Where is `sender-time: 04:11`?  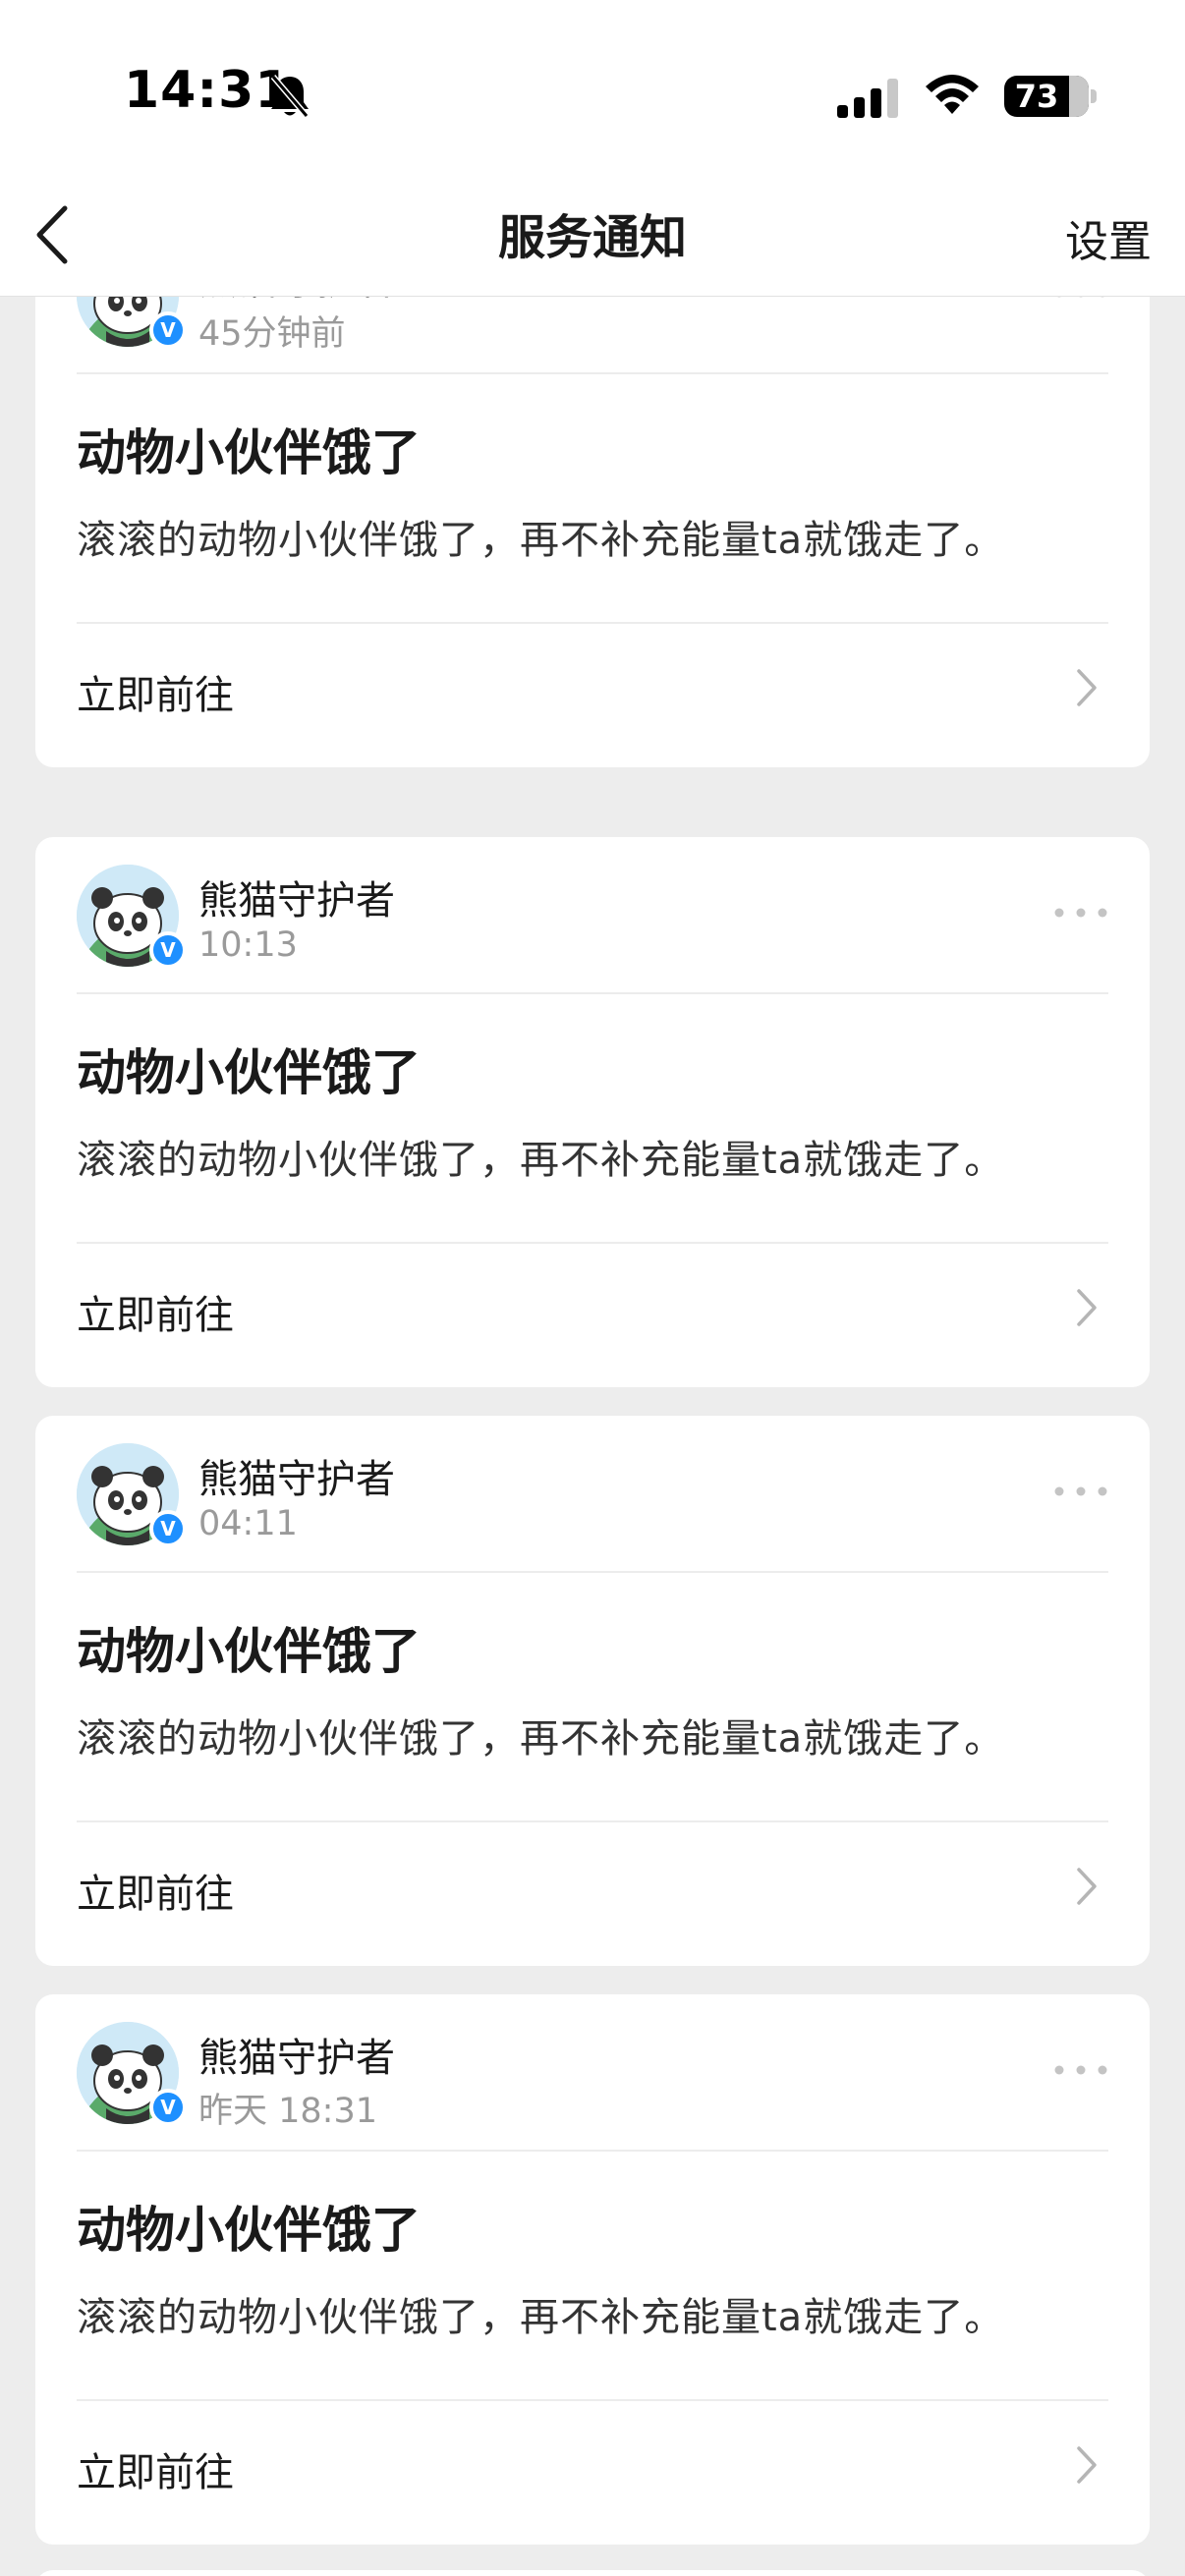 sender-time: 04:11 is located at coordinates (248, 1523).